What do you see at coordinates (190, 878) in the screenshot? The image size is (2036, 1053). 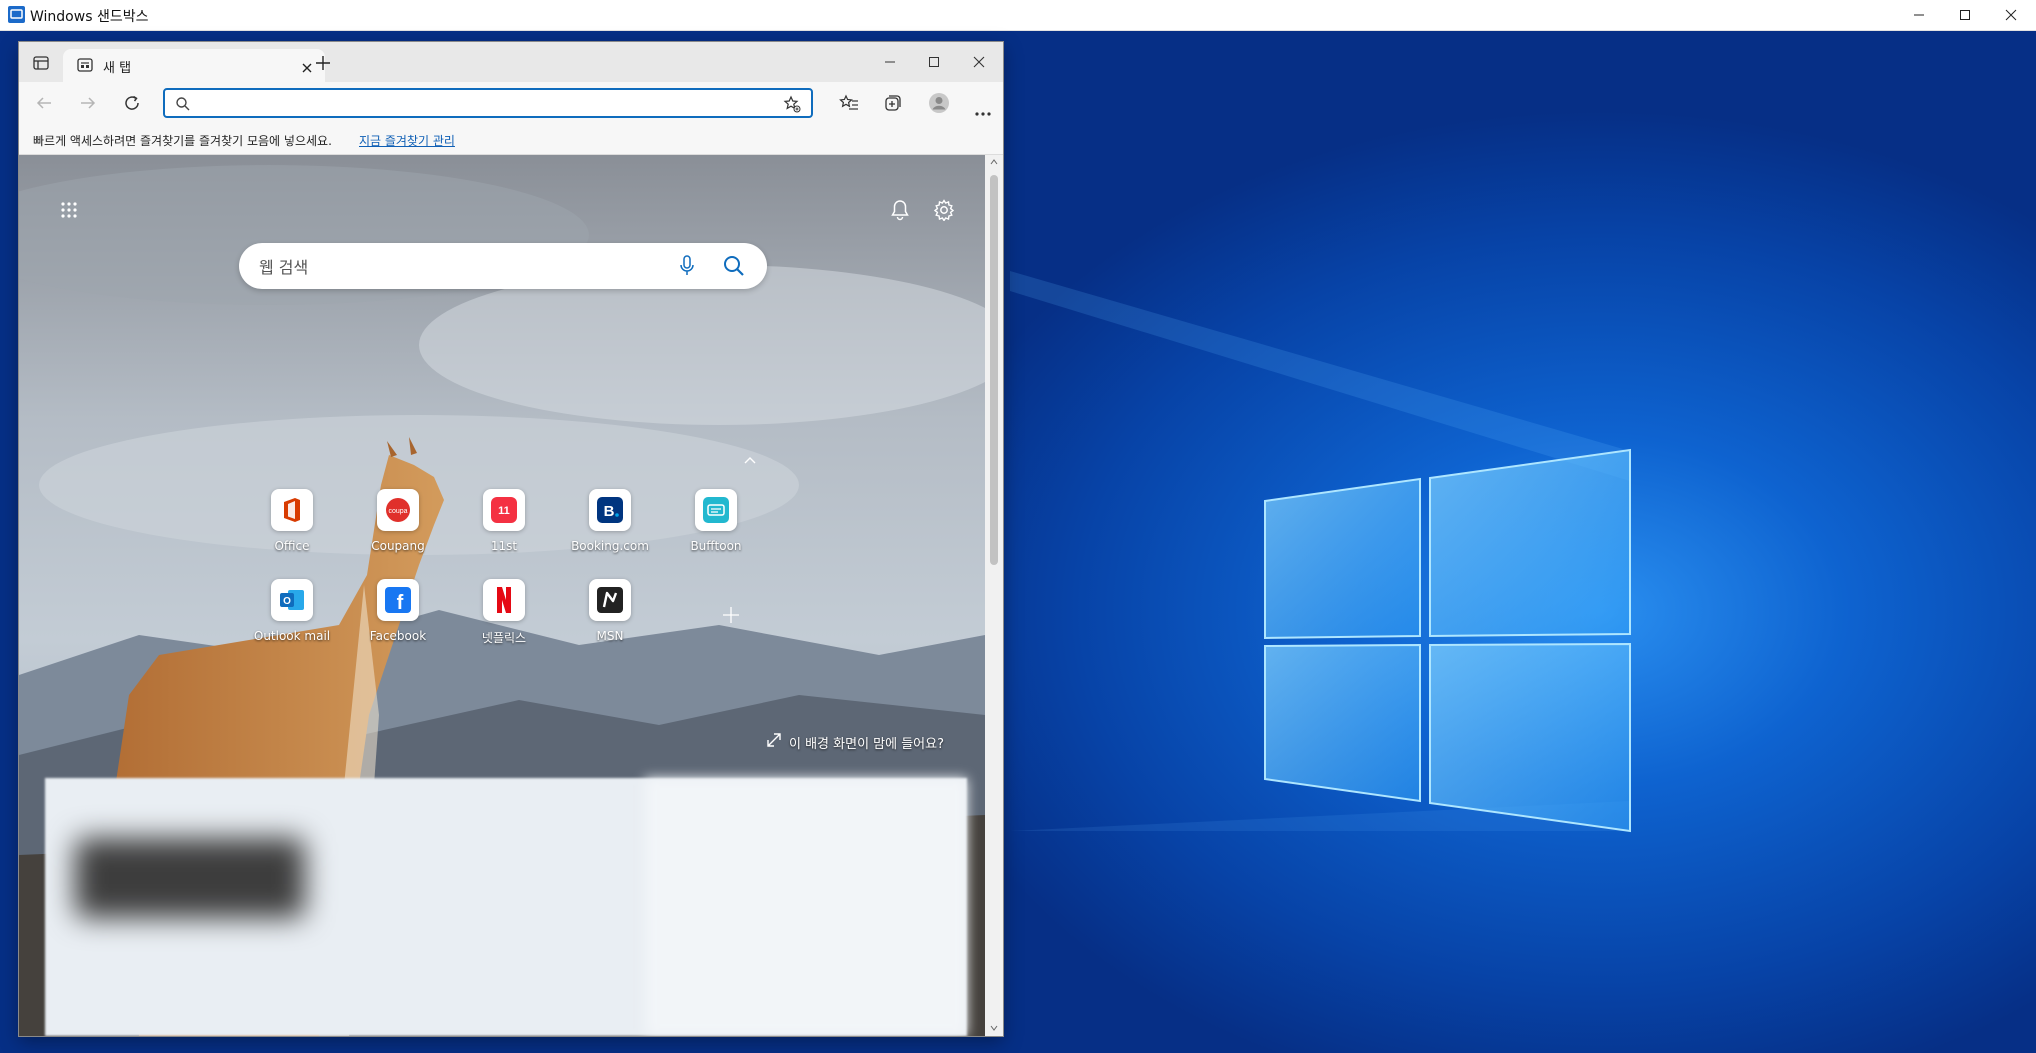 I see `feed-item-placeholder` at bounding box center [190, 878].